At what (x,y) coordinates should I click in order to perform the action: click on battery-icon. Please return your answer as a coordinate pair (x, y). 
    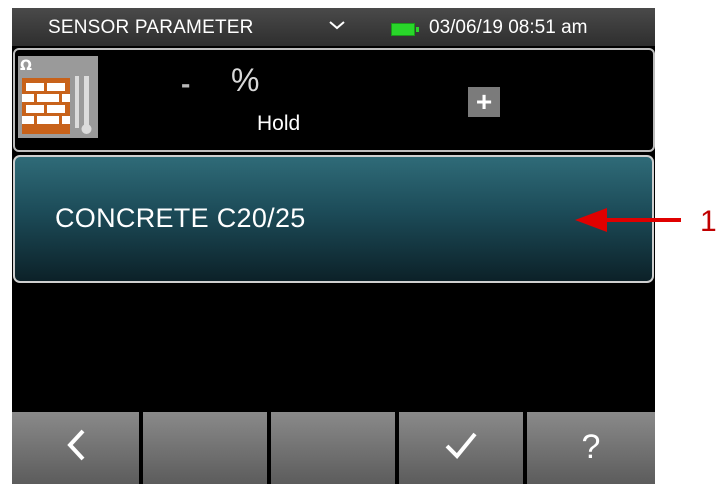
    Looking at the image, I should click on (405, 29).